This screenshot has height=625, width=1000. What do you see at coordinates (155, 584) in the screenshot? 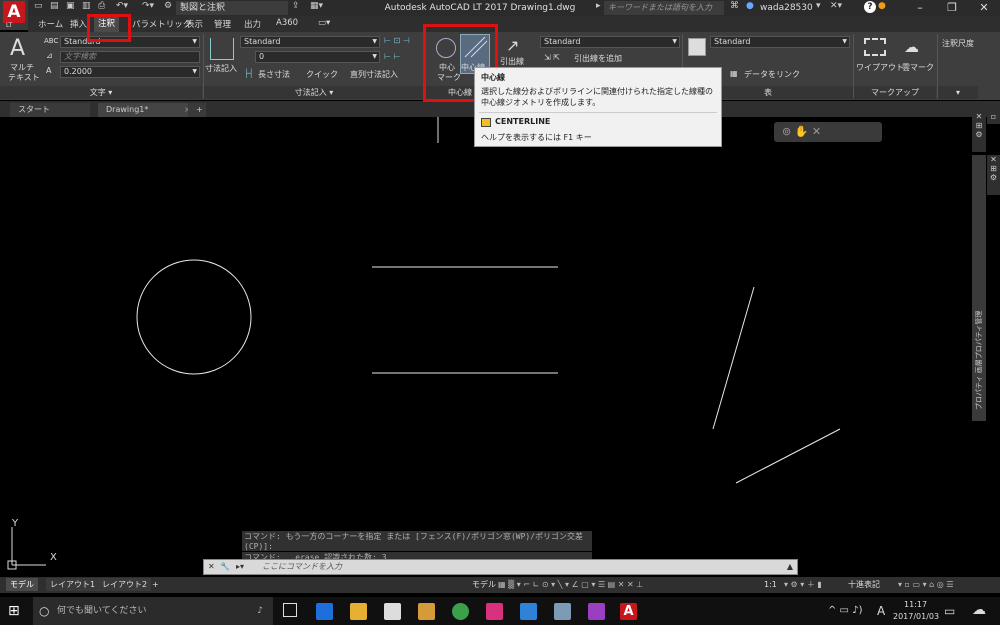
I see `add-layout-icon: +` at bounding box center [155, 584].